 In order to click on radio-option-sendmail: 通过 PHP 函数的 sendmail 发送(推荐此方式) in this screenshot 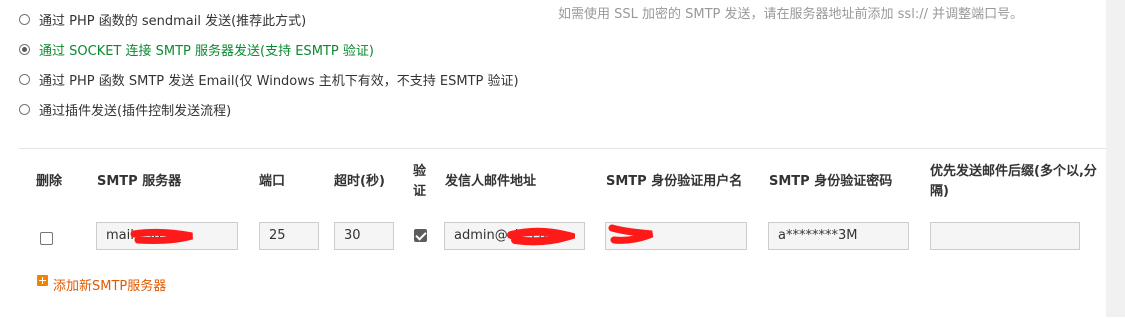, I will do `click(162, 19)`.